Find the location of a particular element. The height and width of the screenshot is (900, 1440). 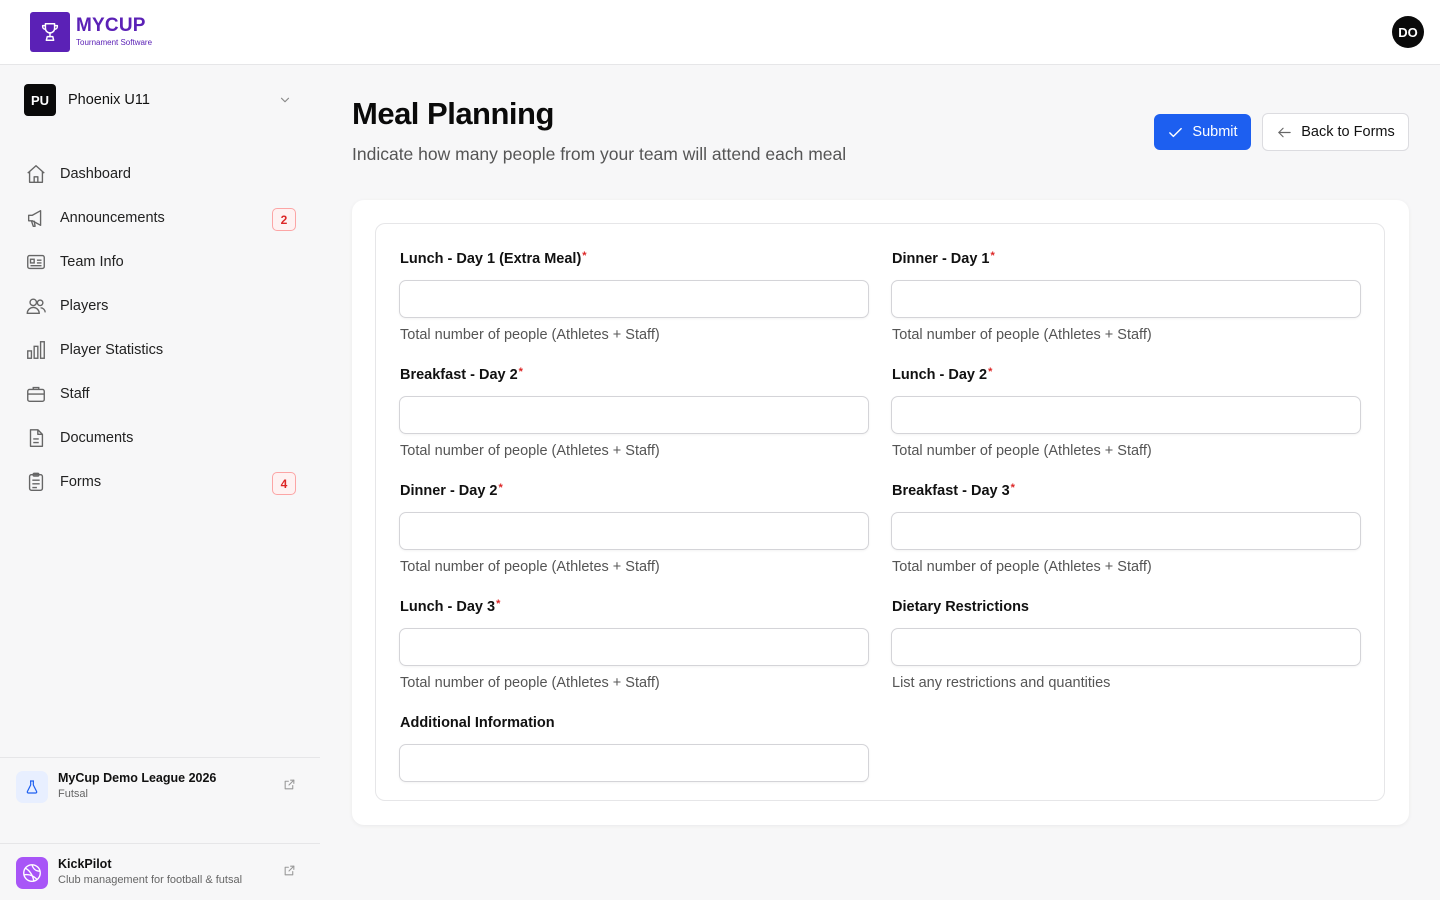

id-card-icon is located at coordinates (36, 262).